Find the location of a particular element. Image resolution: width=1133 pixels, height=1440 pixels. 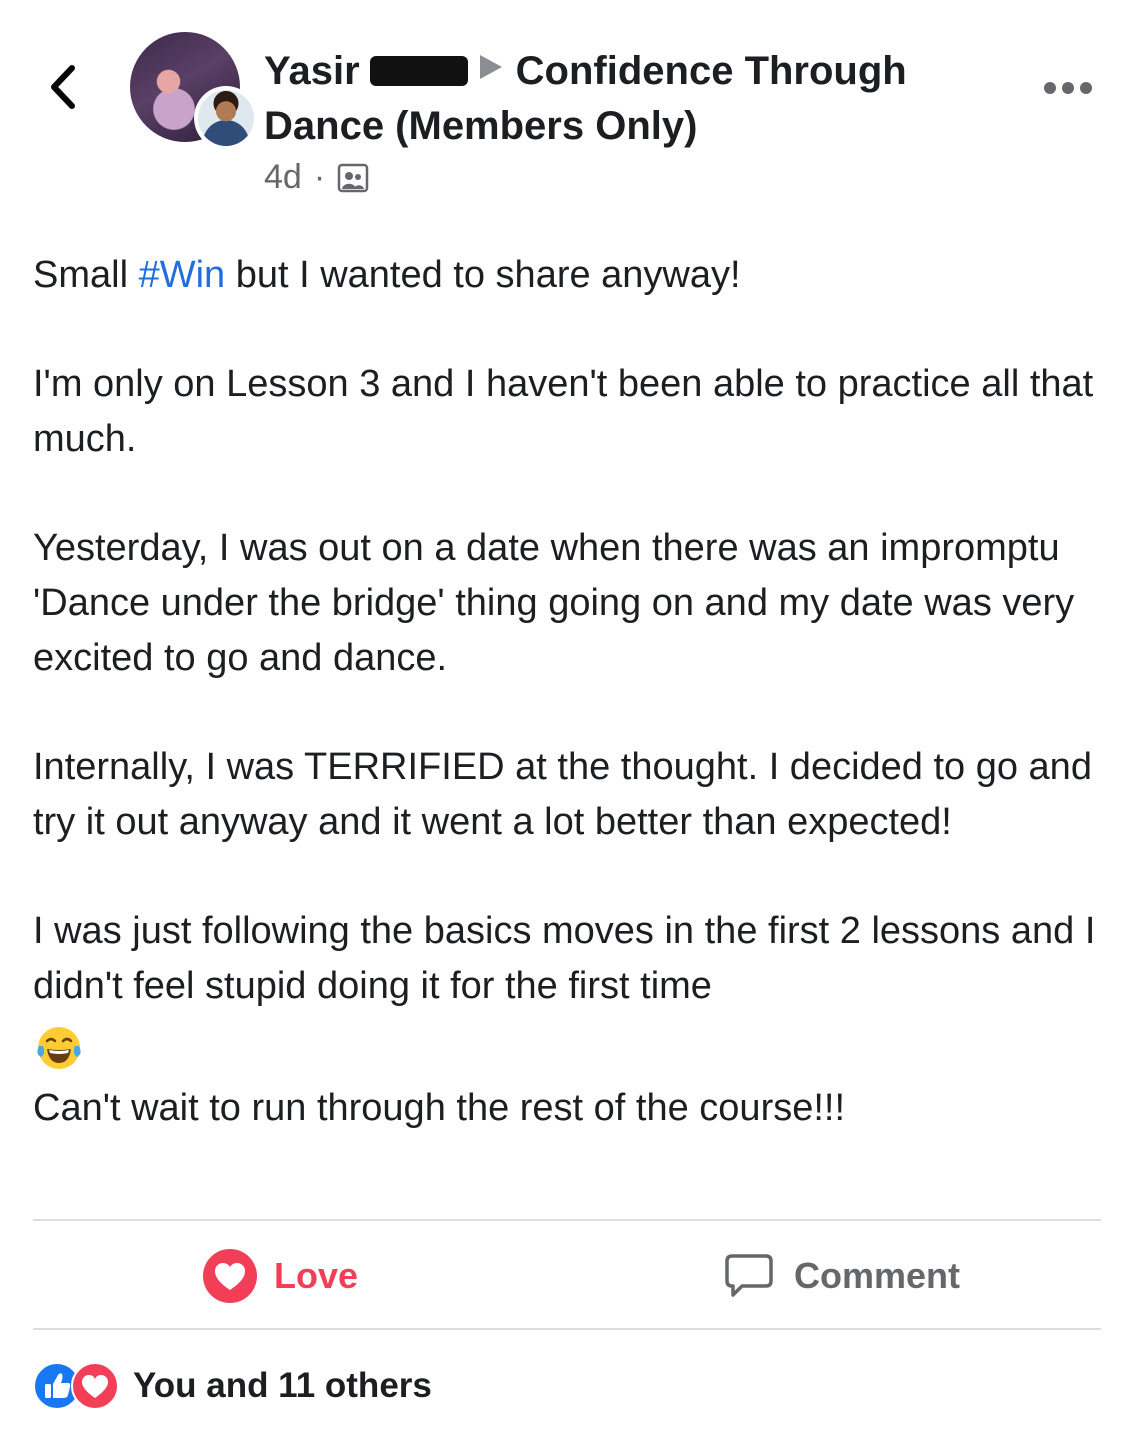

chevron-left-icon is located at coordinates (63, 87).